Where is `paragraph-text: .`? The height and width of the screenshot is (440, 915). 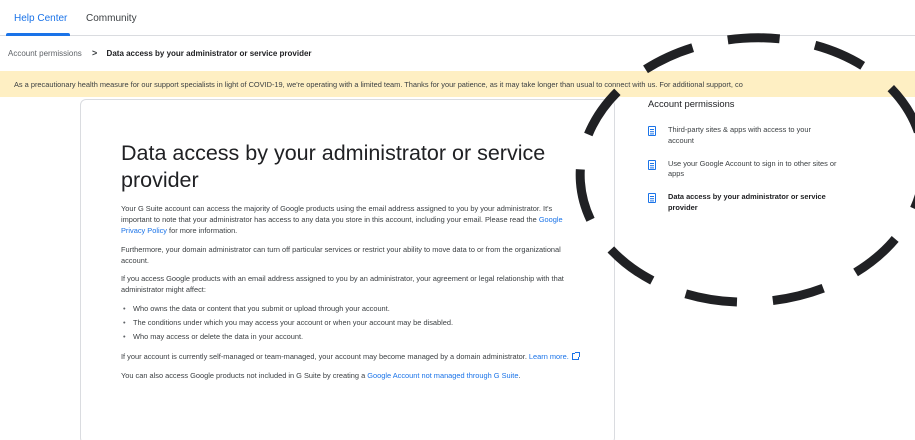 paragraph-text: . is located at coordinates (519, 375).